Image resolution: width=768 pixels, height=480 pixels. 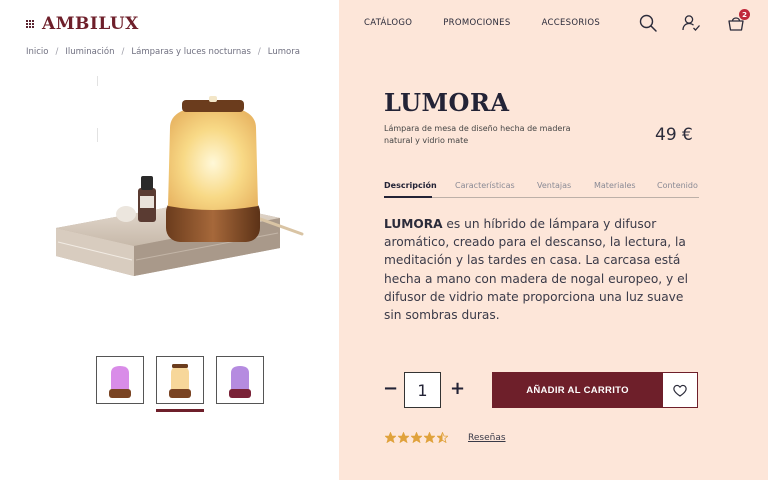 I want to click on breadcrumb-item-home: Inicio, so click(x=37, y=52).